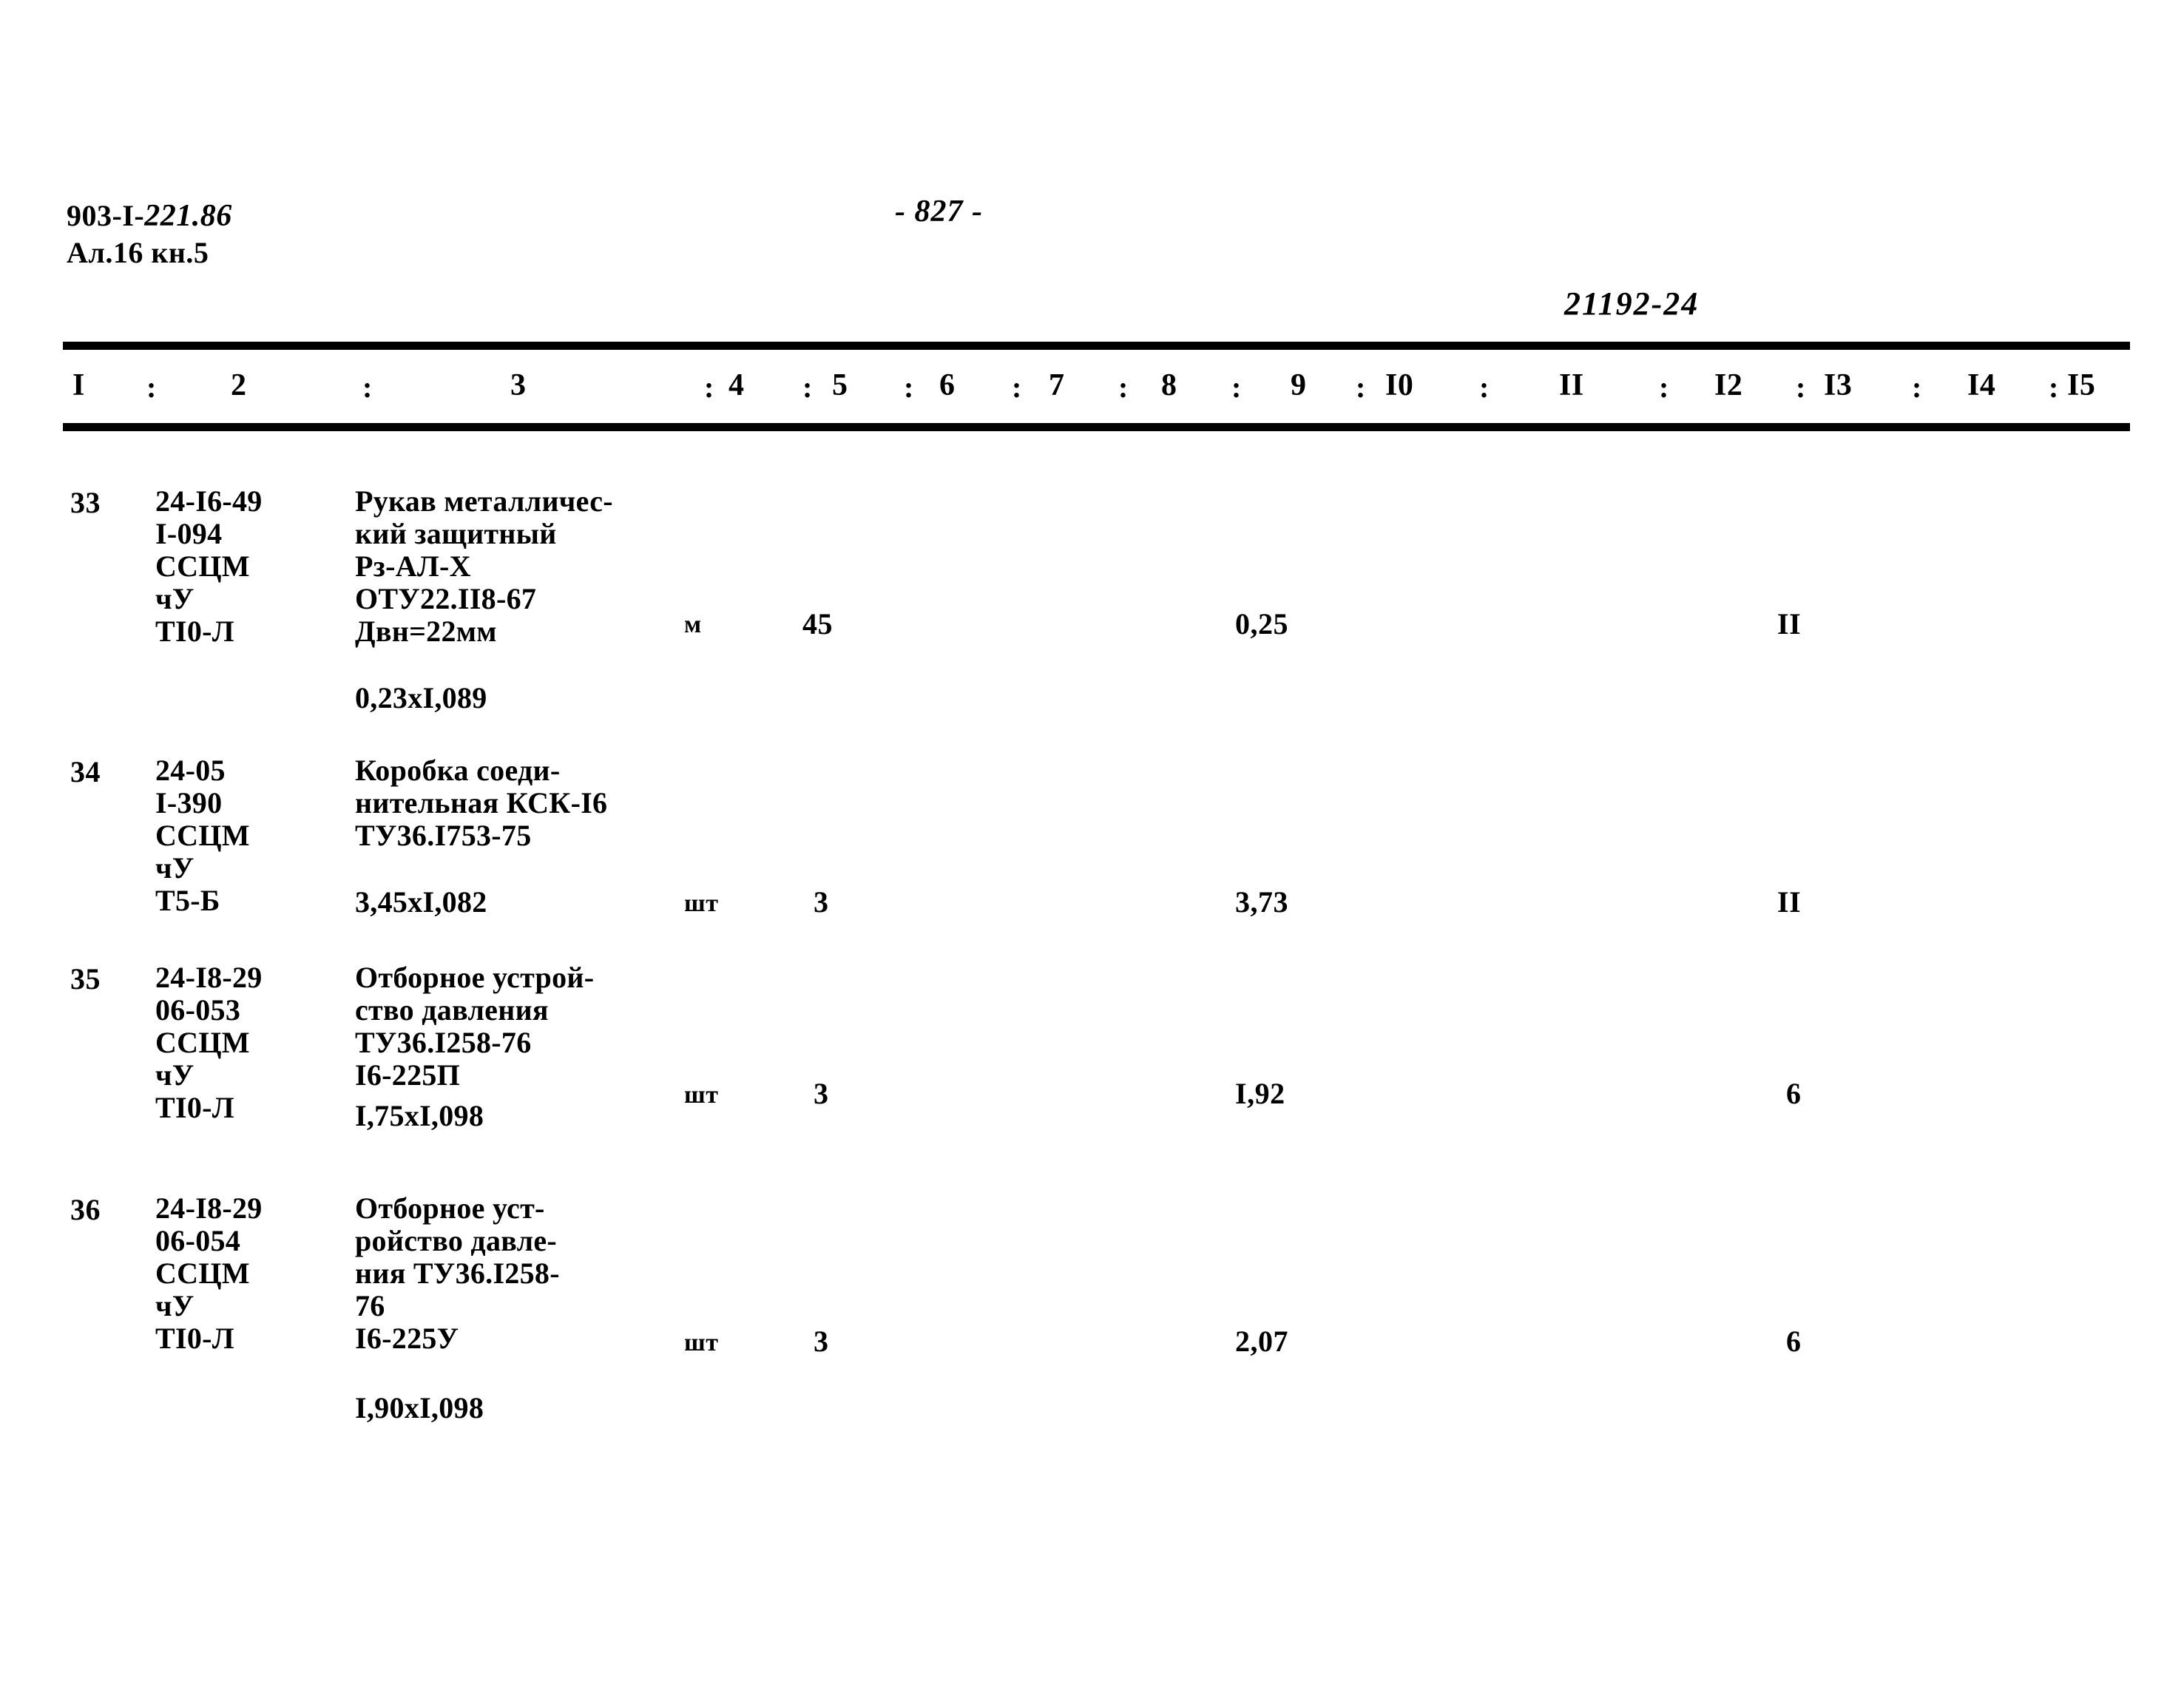 The height and width of the screenshot is (1687, 2184). Describe the element at coordinates (1097, 346) in the screenshot. I see `table-rule-top` at that location.